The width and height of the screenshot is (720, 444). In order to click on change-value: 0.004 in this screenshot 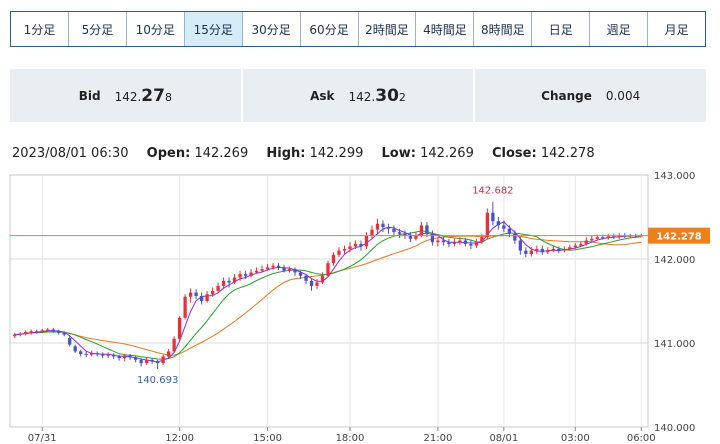, I will do `click(623, 95)`.